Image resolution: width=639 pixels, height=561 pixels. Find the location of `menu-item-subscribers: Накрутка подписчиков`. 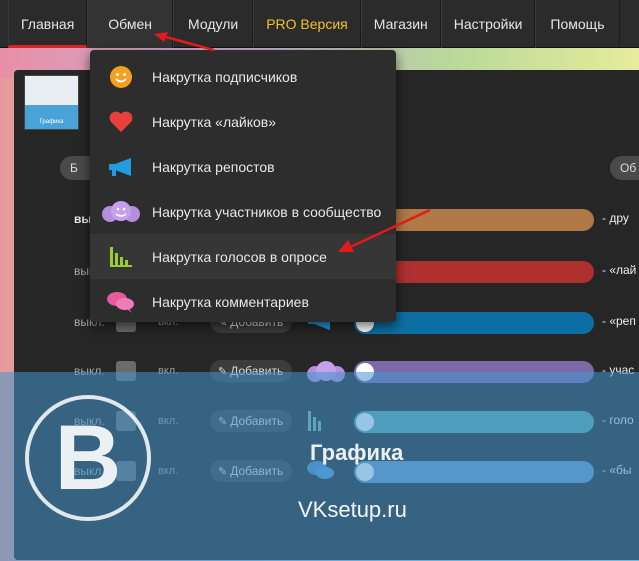

menu-item-subscribers: Накрутка подписчиков is located at coordinates (243, 76).